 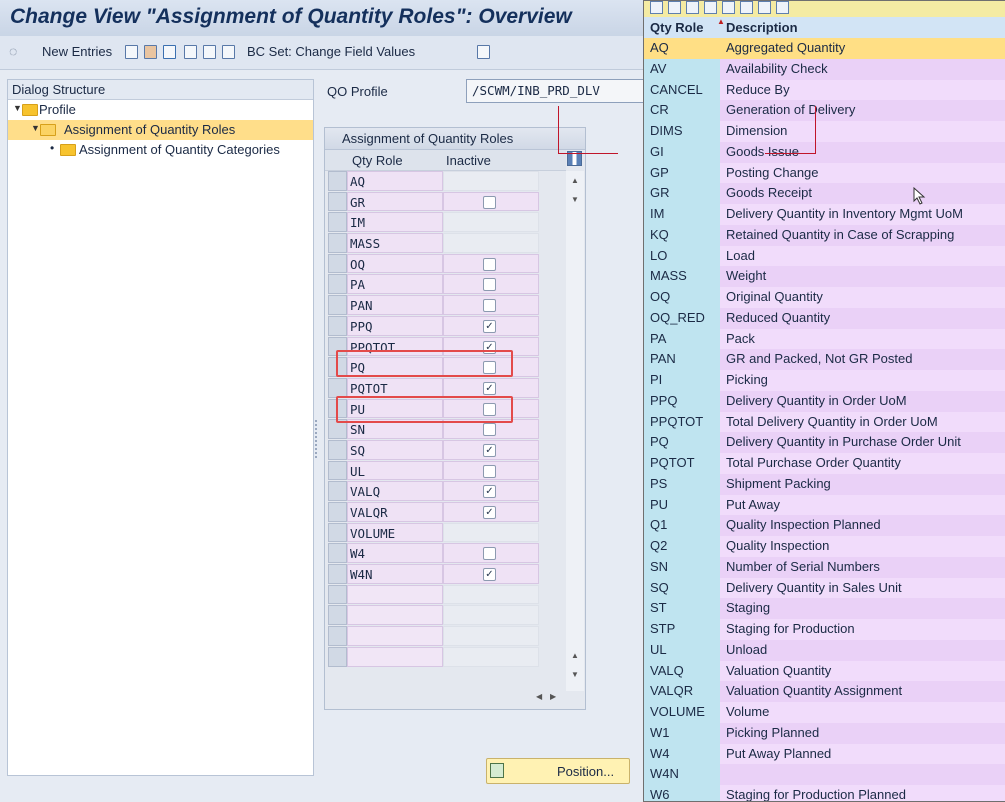 What do you see at coordinates (824, 69) in the screenshot?
I see `popup-list-item: AV Availability Check` at bounding box center [824, 69].